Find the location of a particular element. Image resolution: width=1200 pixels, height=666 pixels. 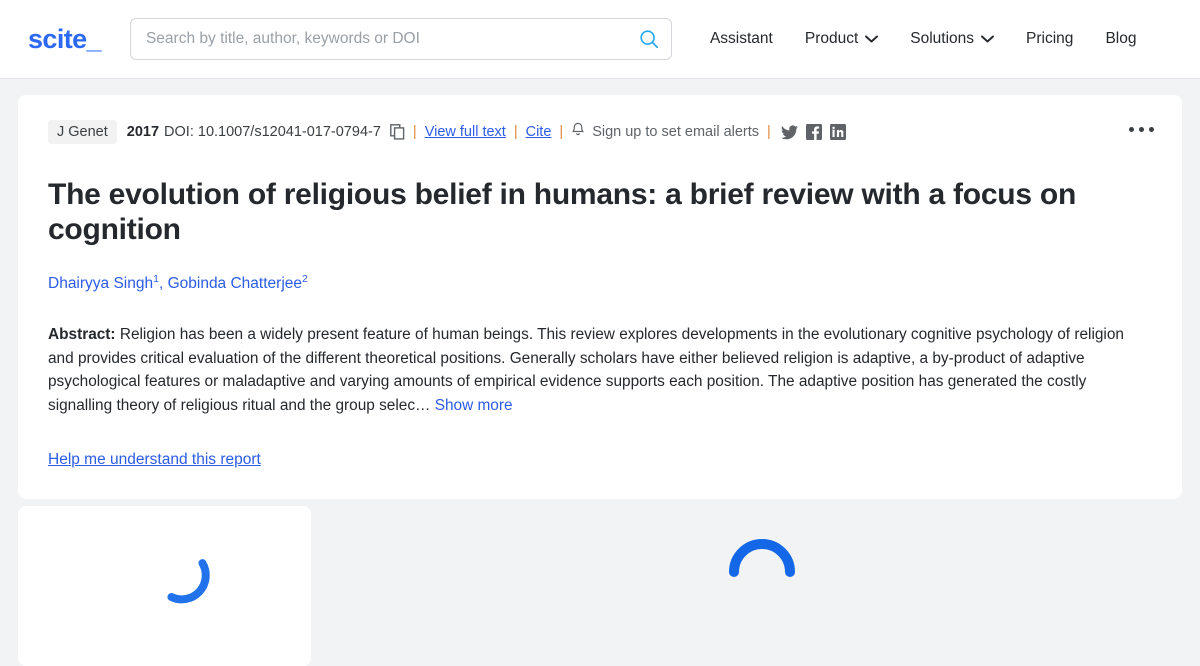

author-name: Dhairyya Singh is located at coordinates (101, 284).